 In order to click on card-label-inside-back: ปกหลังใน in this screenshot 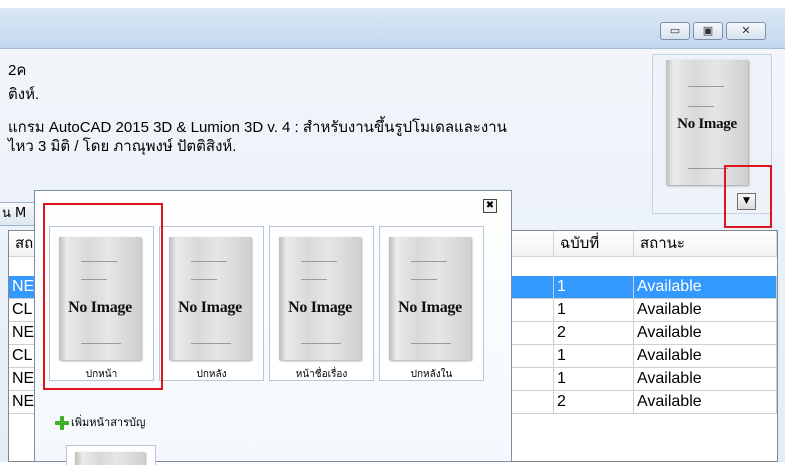, I will do `click(431, 374)`.